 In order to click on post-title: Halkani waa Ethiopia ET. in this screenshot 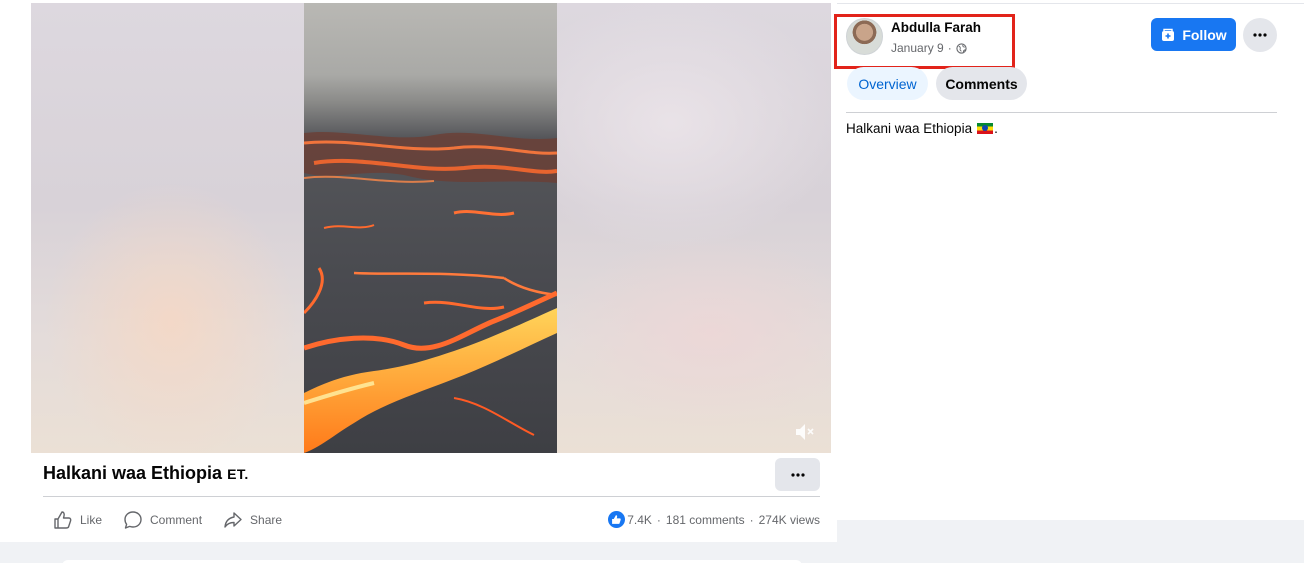, I will do `click(146, 473)`.